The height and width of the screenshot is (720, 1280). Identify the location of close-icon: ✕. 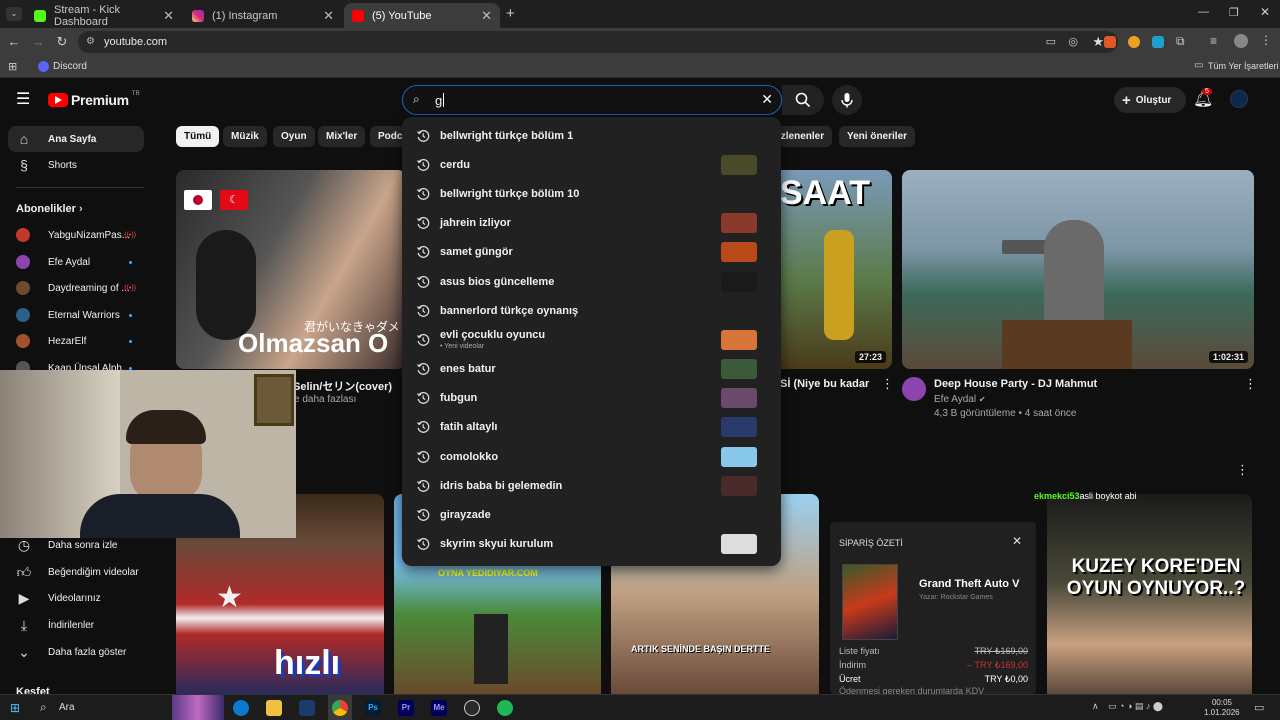
(1017, 541).